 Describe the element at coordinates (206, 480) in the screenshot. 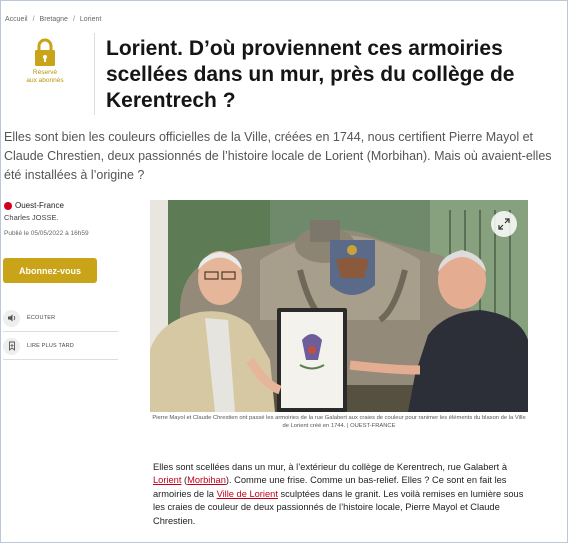

I see `link-morbihan: Morbihan` at that location.